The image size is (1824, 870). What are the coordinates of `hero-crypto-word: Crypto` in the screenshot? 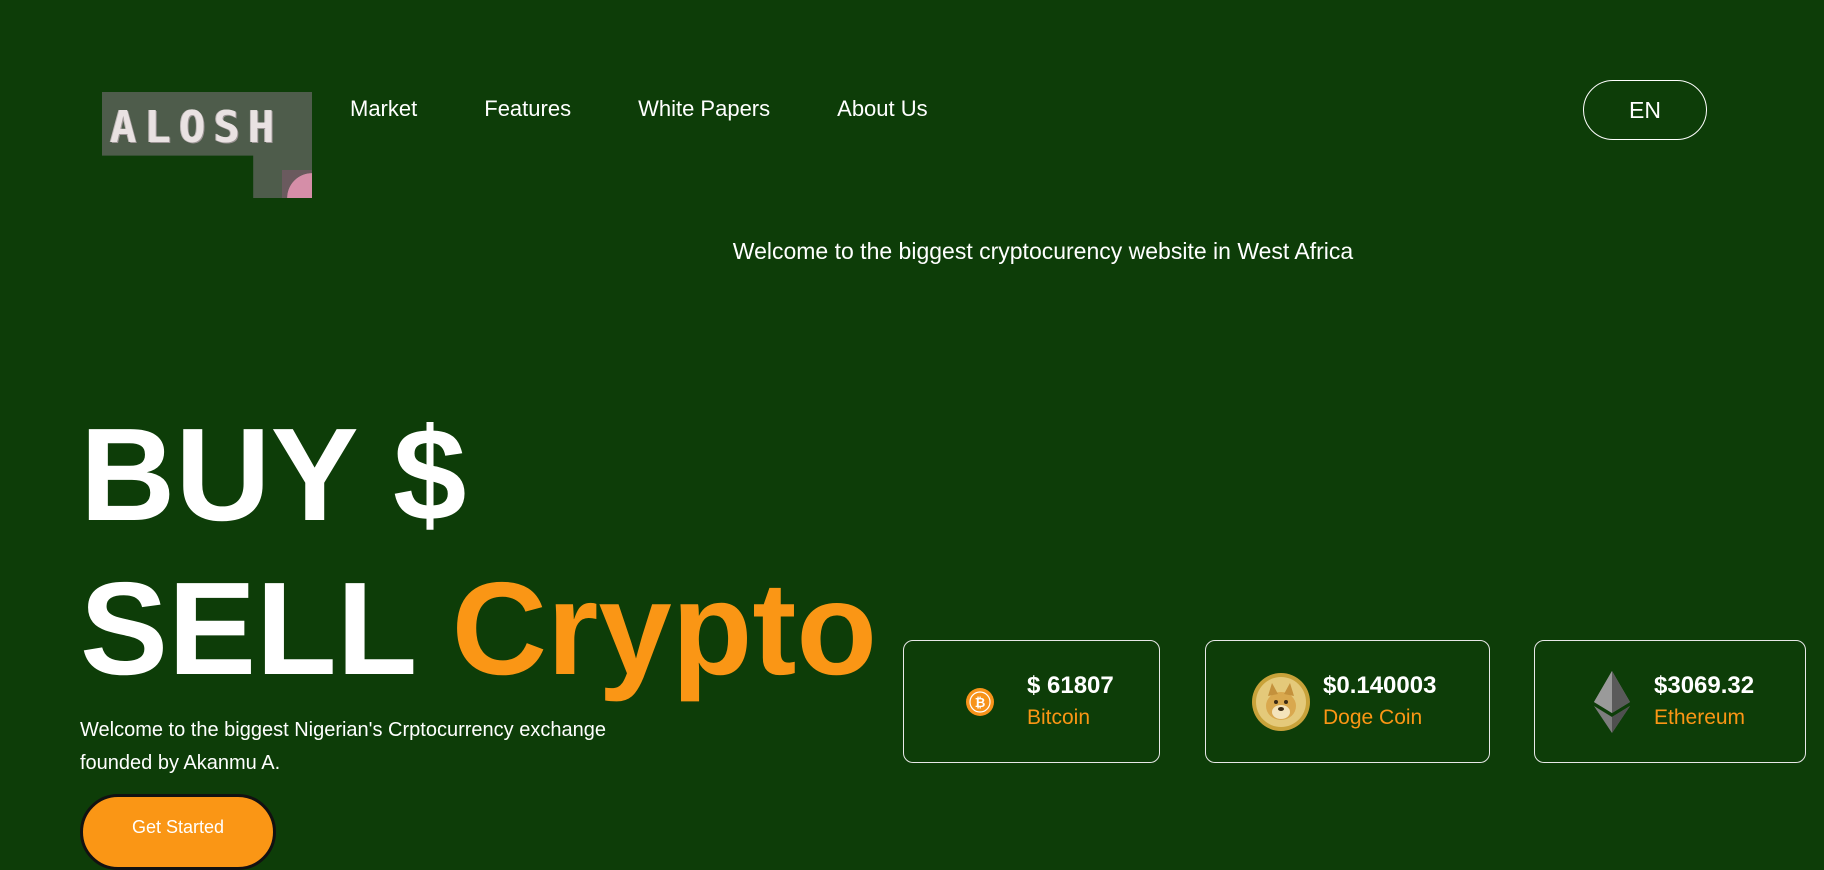 It's located at (664, 628).